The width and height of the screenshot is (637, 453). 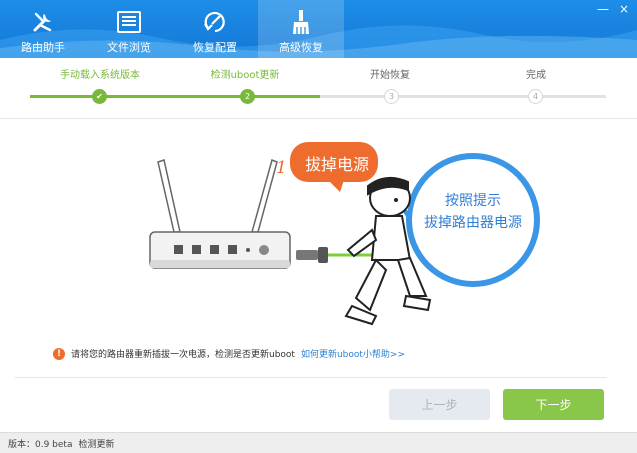 I want to click on wrench-screwdriver-icon, so click(x=43, y=22).